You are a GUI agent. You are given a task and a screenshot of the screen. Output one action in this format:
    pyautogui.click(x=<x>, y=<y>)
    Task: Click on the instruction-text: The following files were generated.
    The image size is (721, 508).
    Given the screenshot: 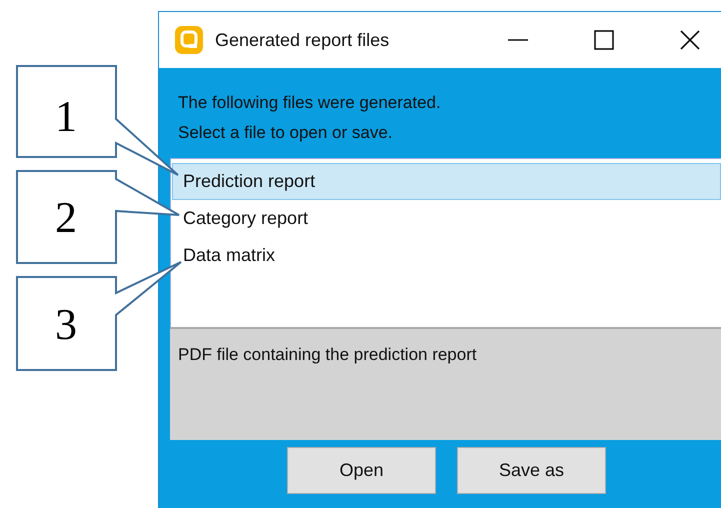 What is the action you would take?
    pyautogui.click(x=310, y=103)
    